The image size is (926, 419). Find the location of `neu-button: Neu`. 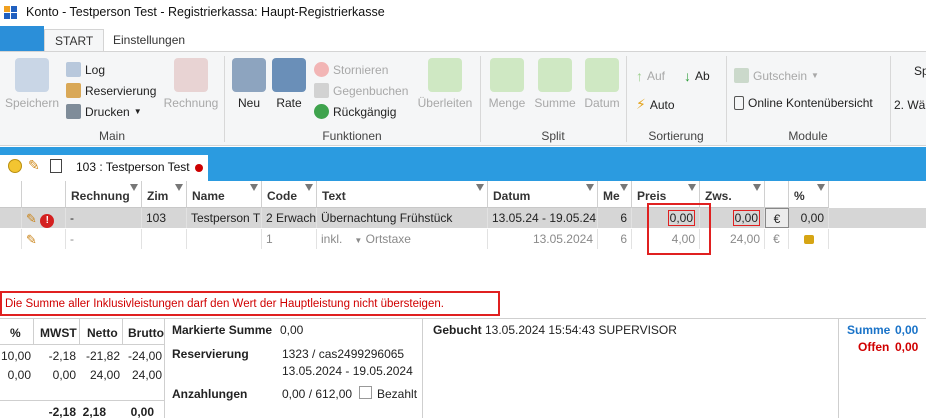

neu-button: Neu is located at coordinates (249, 84).